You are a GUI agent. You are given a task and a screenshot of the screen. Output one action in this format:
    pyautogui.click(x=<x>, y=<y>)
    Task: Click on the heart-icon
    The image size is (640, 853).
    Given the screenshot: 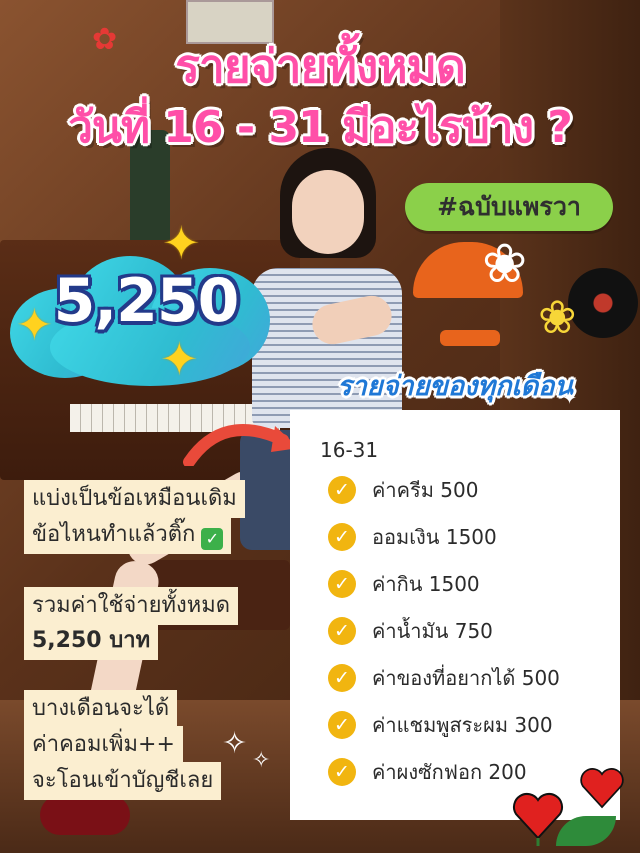 What is the action you would take?
    pyautogui.click(x=602, y=788)
    